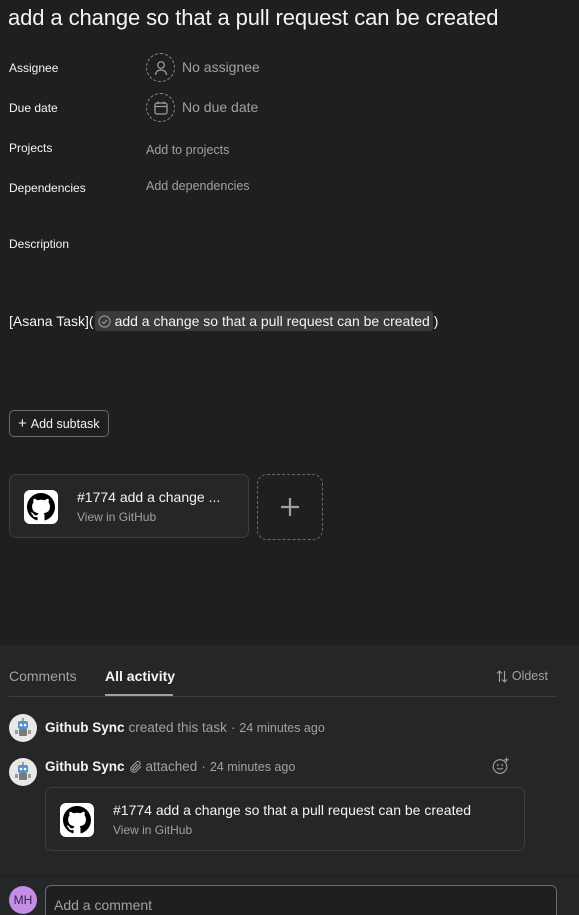 Image resolution: width=579 pixels, height=915 pixels. What do you see at coordinates (31, 148) in the screenshot?
I see `projects-label: Projects` at bounding box center [31, 148].